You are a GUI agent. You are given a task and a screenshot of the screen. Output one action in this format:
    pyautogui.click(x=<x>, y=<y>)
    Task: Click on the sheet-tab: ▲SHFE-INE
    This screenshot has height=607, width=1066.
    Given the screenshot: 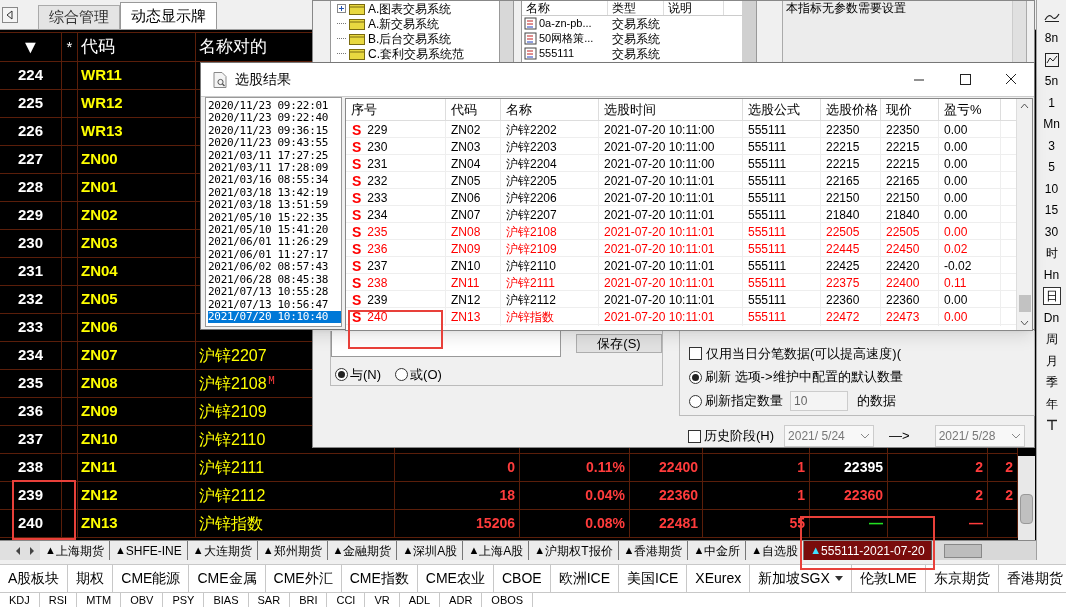 What is the action you would take?
    pyautogui.click(x=148, y=550)
    